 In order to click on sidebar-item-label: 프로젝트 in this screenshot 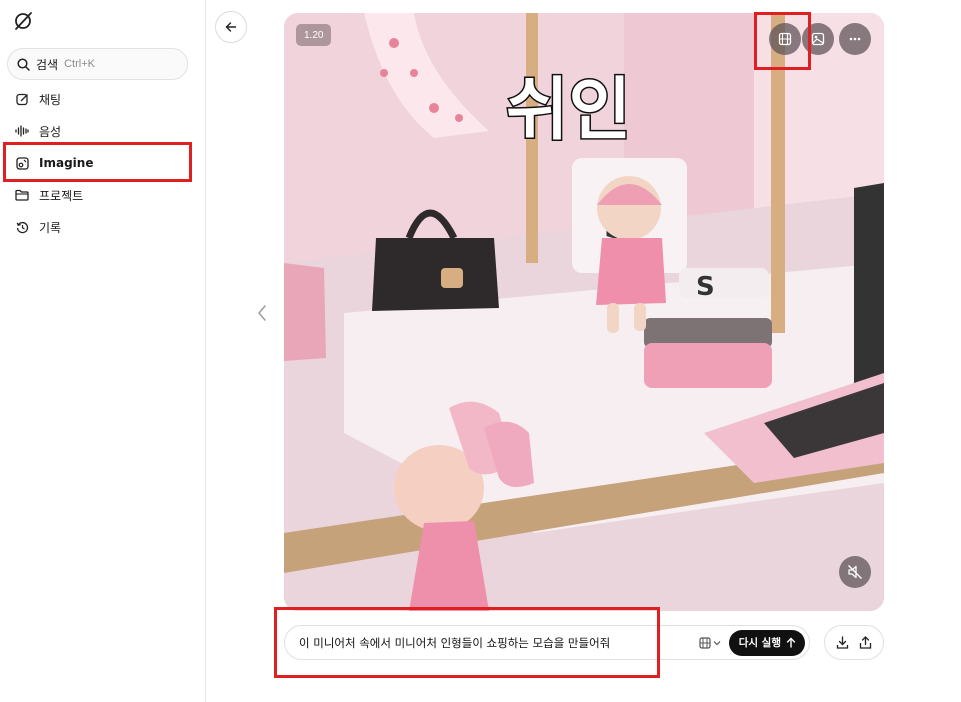, I will do `click(61, 195)`.